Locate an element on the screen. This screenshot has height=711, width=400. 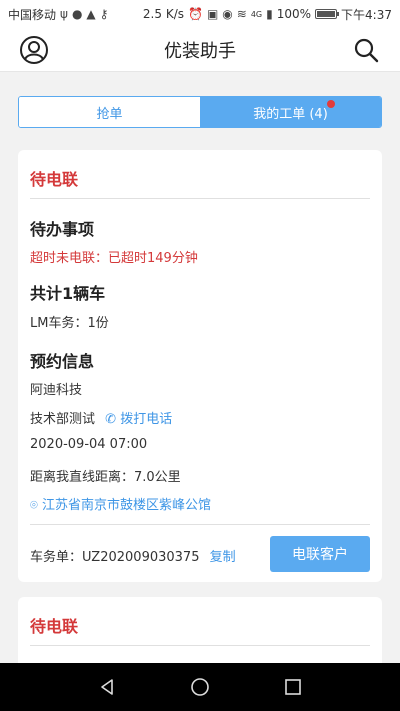
app-header: 优装助手 is located at coordinates (200, 50).